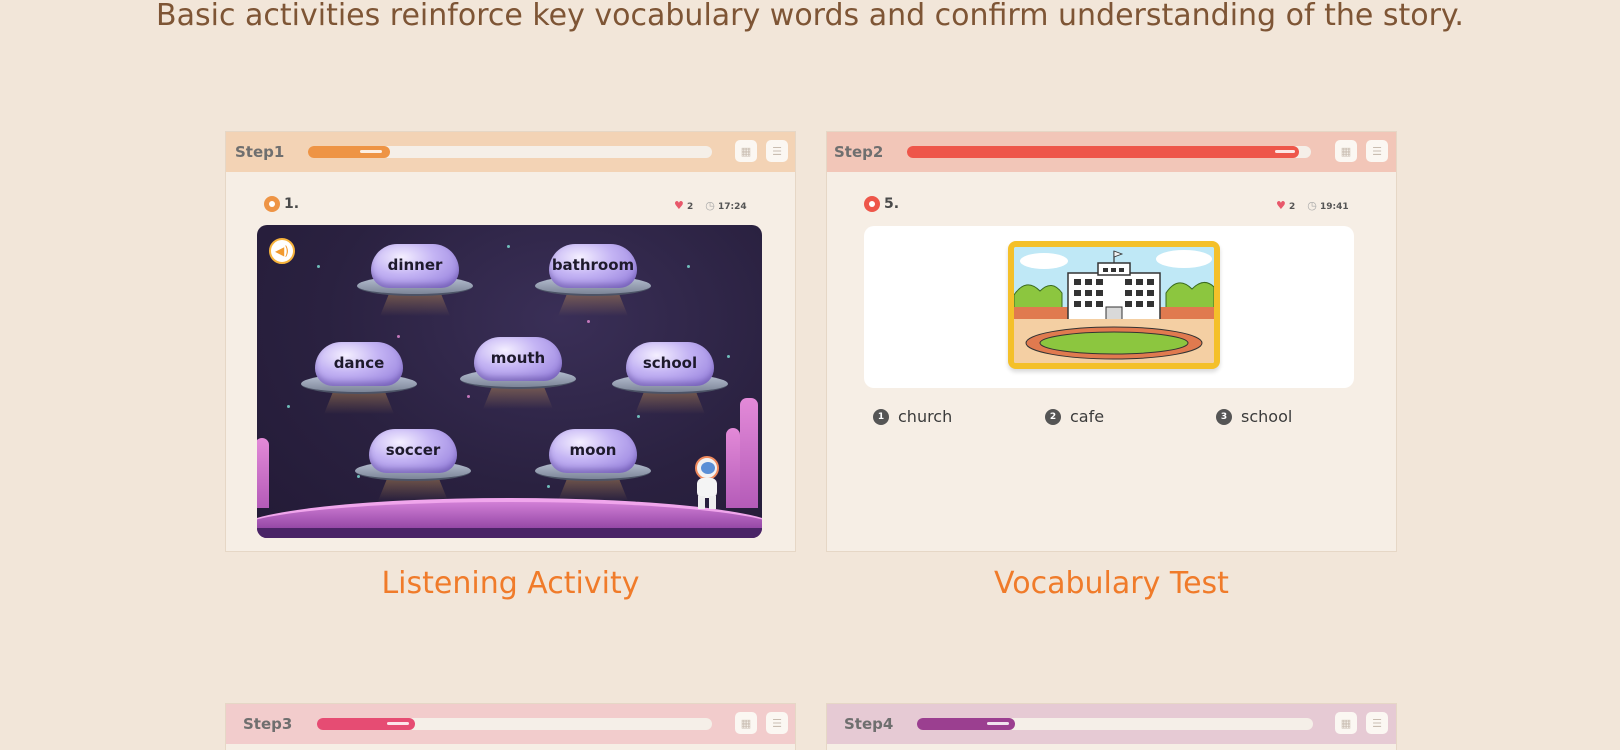 This screenshot has width=1620, height=750. I want to click on status-indicators: ♥ 2 ◷ 19:41, so click(1312, 205).